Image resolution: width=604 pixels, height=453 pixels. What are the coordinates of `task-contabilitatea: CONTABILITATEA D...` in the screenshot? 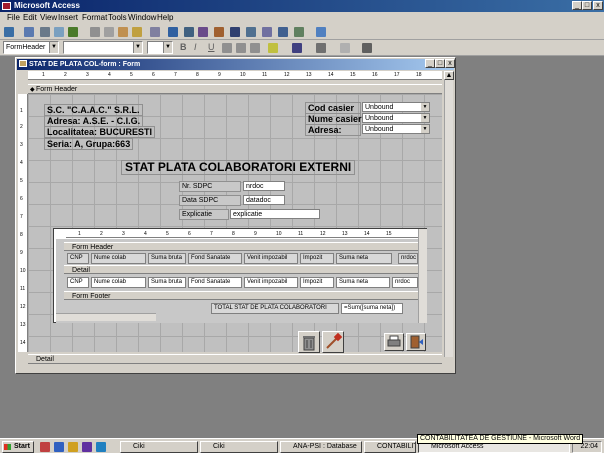 It's located at (390, 447).